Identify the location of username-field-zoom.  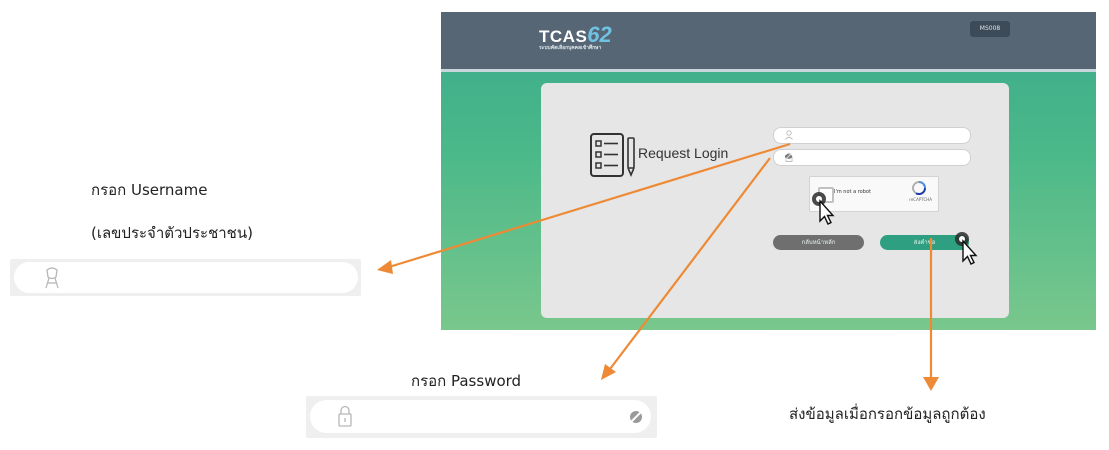
(185, 277).